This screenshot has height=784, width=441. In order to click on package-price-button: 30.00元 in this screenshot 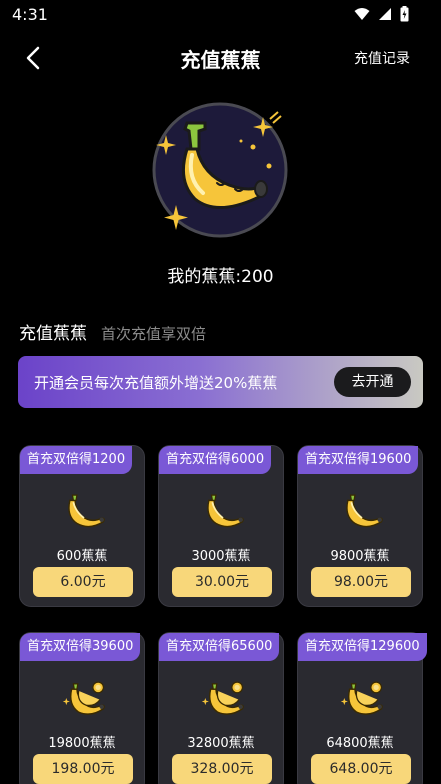, I will do `click(222, 582)`.